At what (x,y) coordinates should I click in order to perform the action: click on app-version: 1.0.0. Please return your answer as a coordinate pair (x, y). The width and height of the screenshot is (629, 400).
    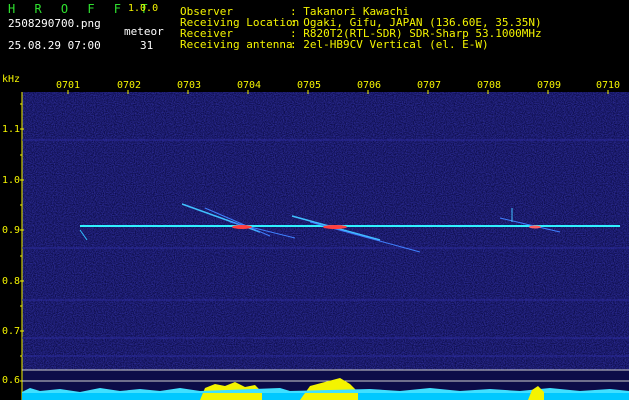
    Looking at the image, I should click on (143, 8).